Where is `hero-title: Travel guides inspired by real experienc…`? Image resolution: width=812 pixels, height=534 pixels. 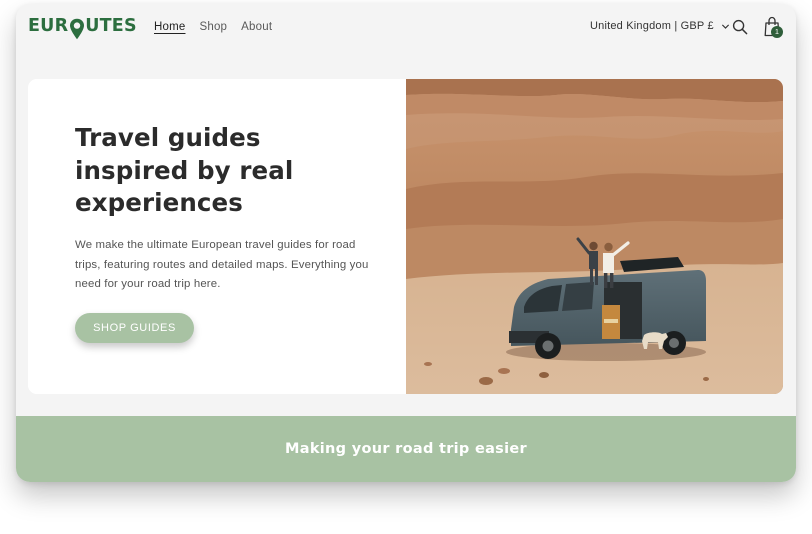
hero-title: Travel guides inspired by real experienc… is located at coordinates (184, 170).